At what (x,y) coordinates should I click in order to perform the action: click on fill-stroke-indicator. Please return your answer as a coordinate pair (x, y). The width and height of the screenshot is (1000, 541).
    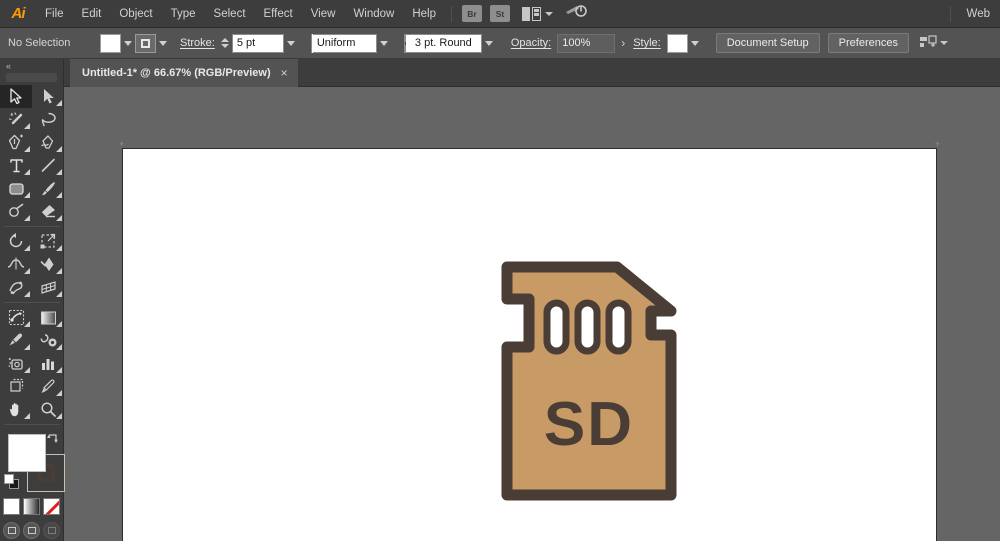
    Looking at the image, I should click on (32, 463).